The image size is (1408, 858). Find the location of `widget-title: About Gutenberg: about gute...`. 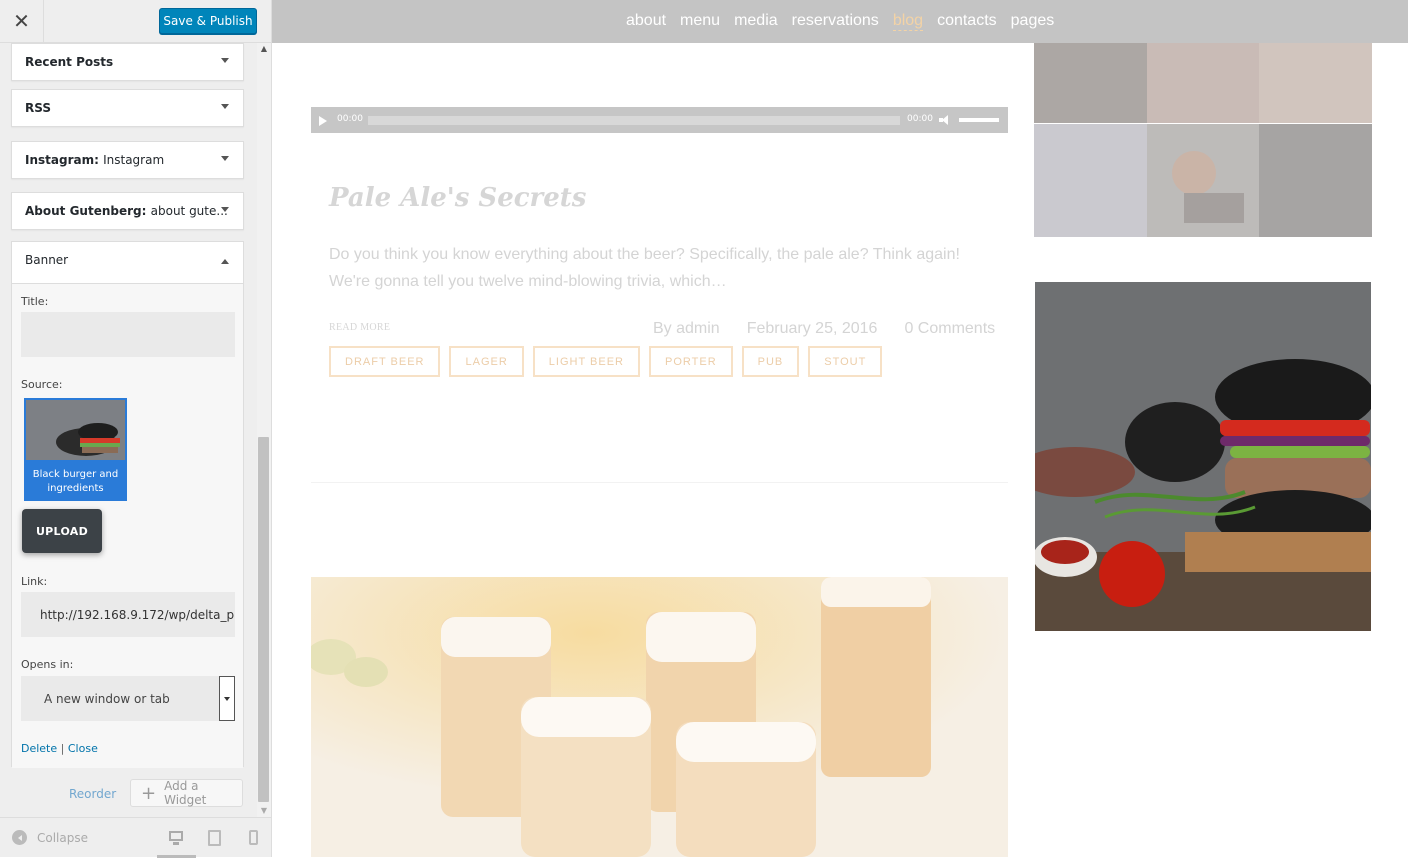

widget-title: About Gutenberg: about gute... is located at coordinates (126, 211).